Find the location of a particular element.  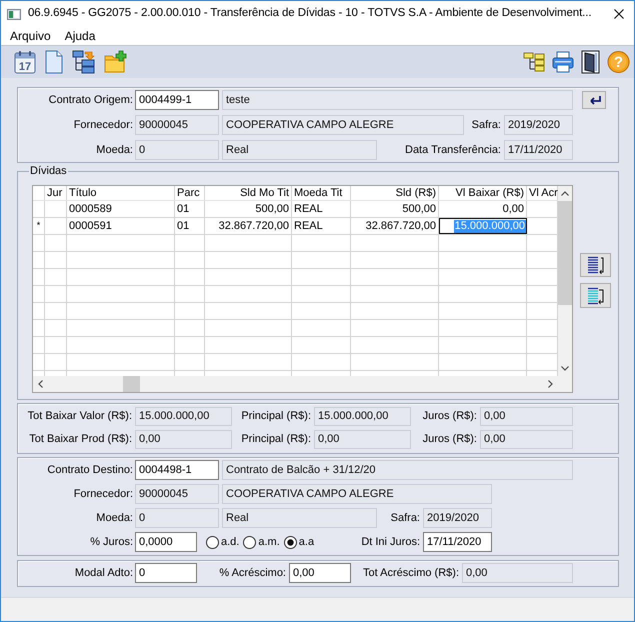

field-label: % Acréscimo: is located at coordinates (252, 573).